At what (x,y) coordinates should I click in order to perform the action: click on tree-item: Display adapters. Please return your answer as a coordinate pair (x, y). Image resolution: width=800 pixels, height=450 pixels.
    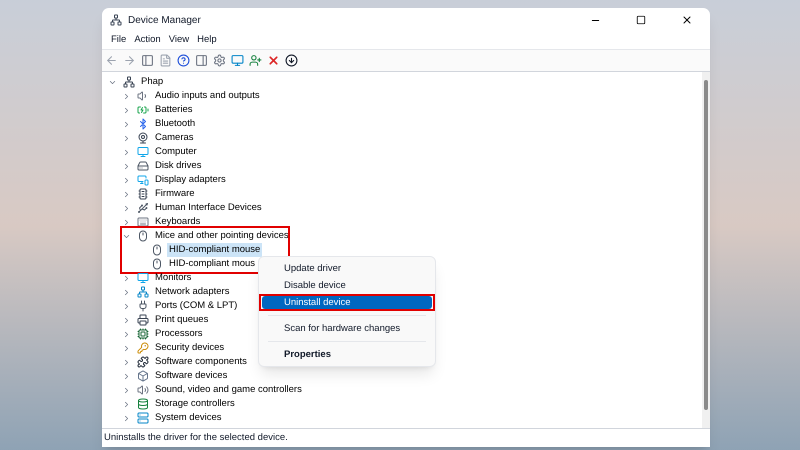
    Looking at the image, I should click on (190, 180).